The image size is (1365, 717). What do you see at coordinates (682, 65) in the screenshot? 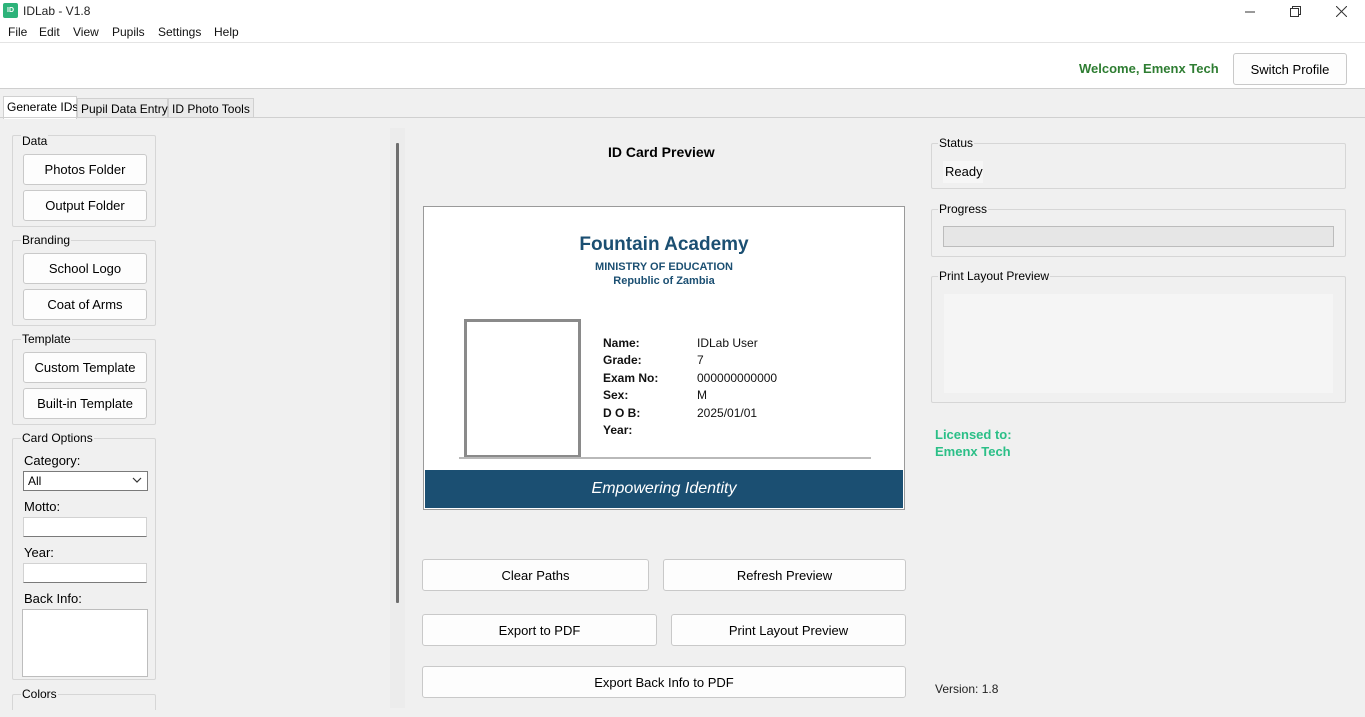
I see `header-bar: Welcome, Emenx Tech Switch Profile` at bounding box center [682, 65].